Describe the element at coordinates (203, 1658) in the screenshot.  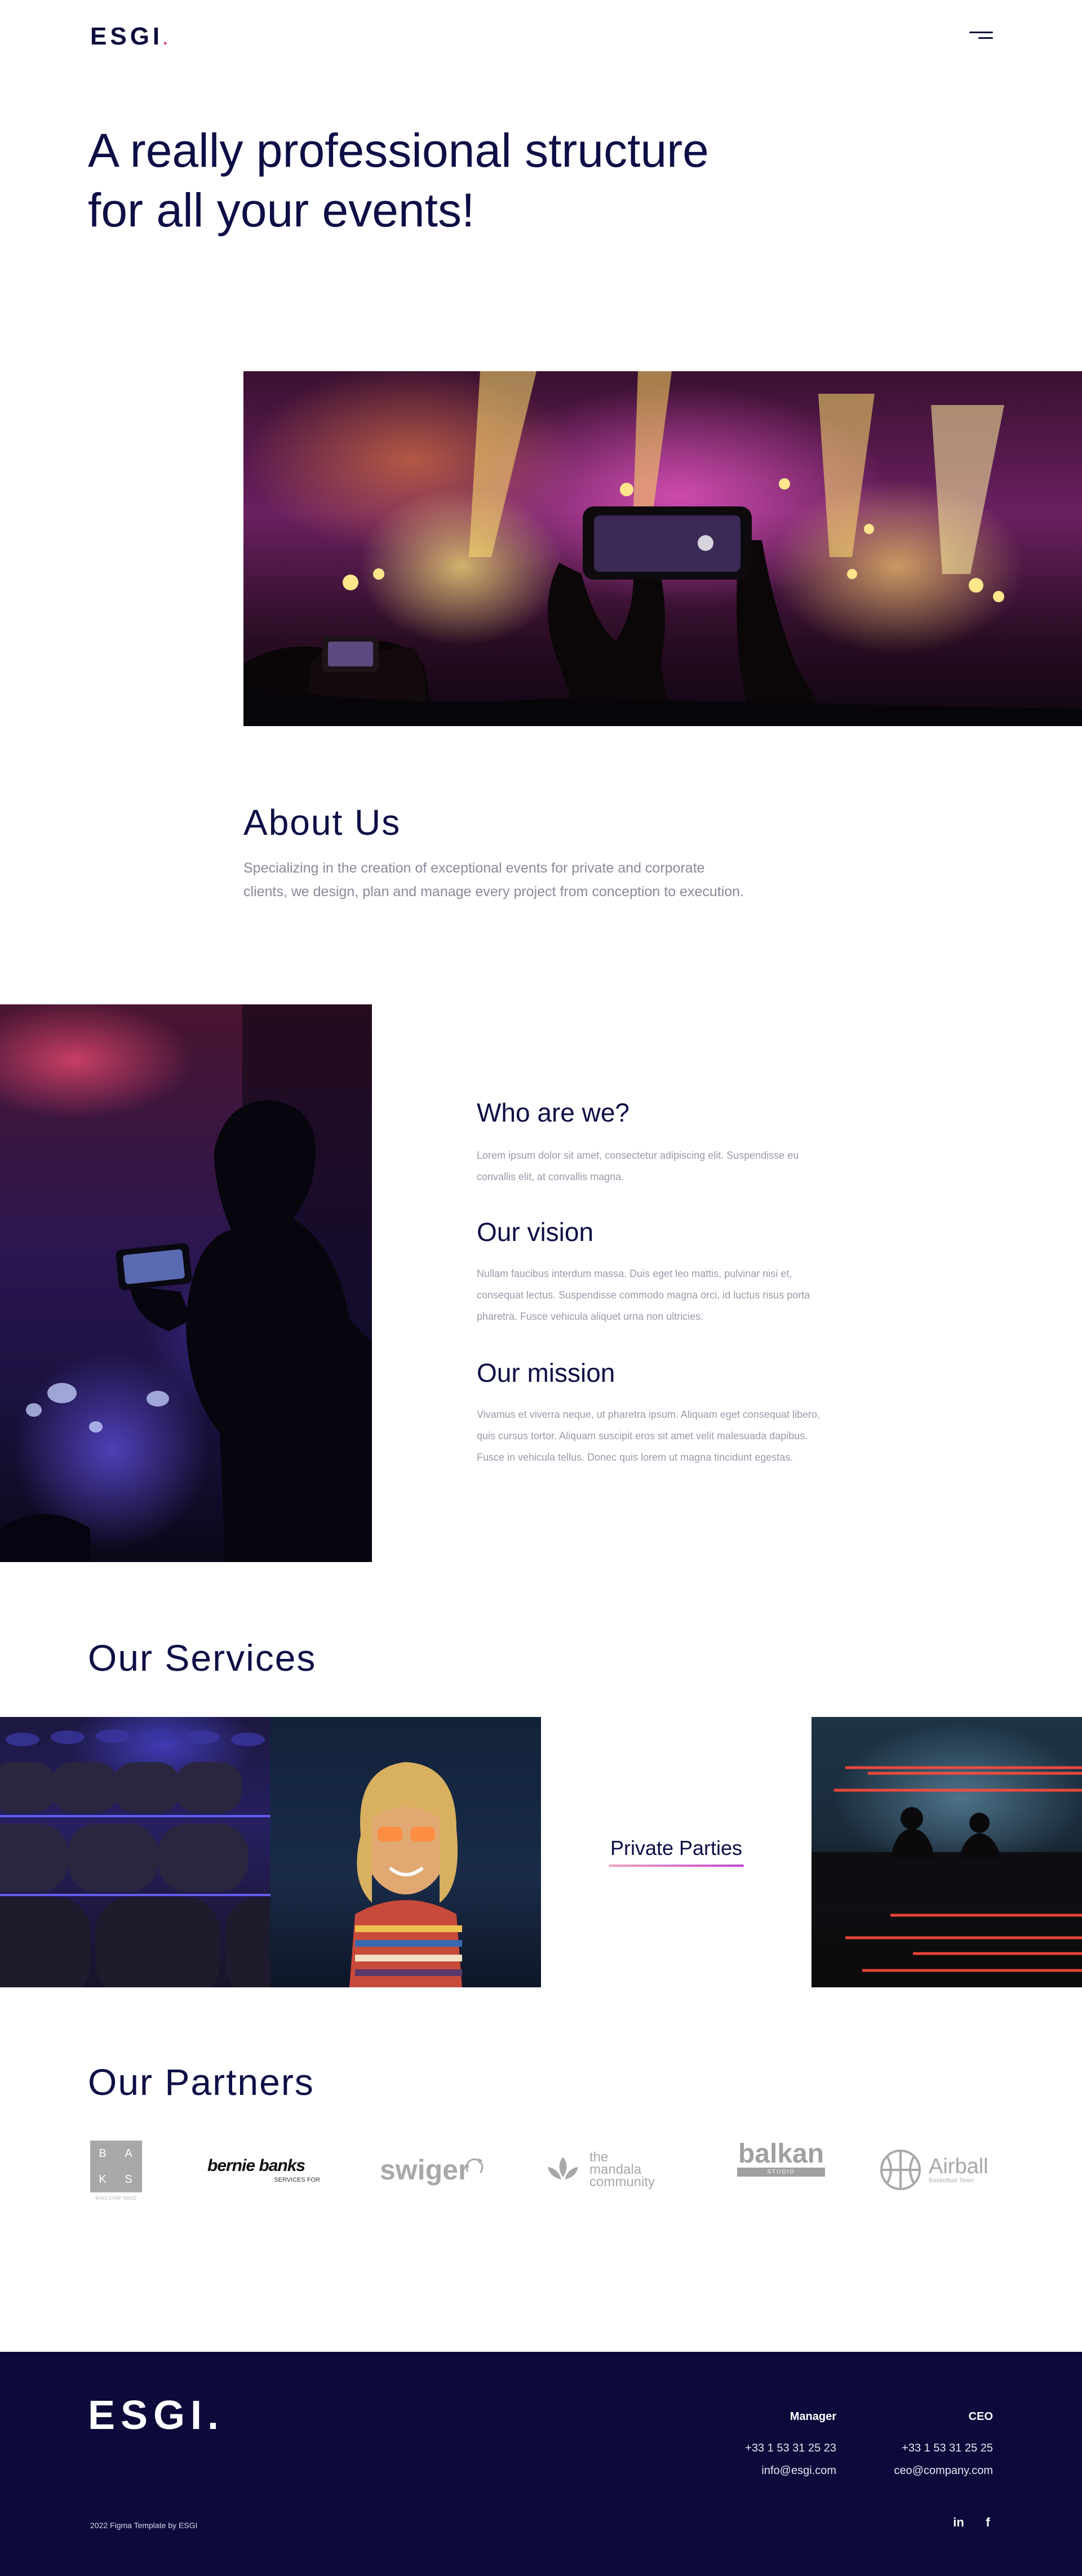
I see `services-title: Our Services` at that location.